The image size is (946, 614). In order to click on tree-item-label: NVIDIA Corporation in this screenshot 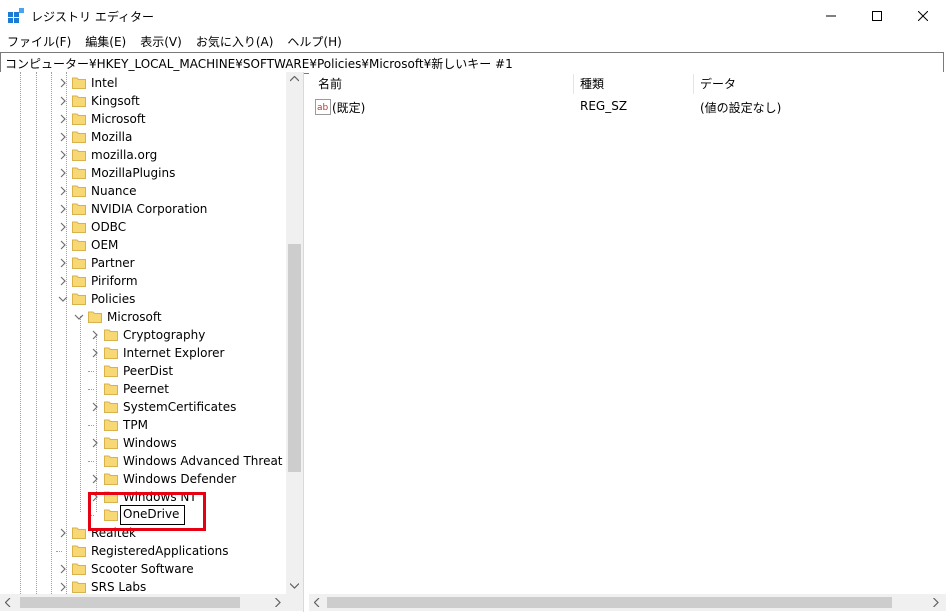, I will do `click(149, 209)`.